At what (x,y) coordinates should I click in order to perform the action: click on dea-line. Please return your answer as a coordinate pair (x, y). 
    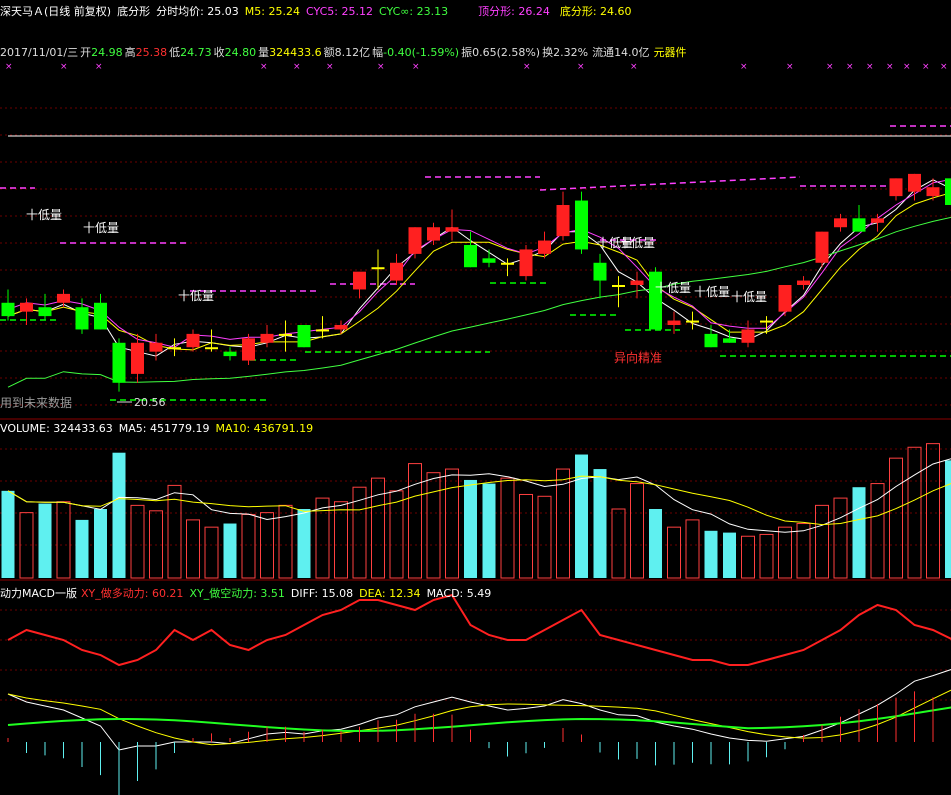
    Looking at the image, I should click on (479, 717).